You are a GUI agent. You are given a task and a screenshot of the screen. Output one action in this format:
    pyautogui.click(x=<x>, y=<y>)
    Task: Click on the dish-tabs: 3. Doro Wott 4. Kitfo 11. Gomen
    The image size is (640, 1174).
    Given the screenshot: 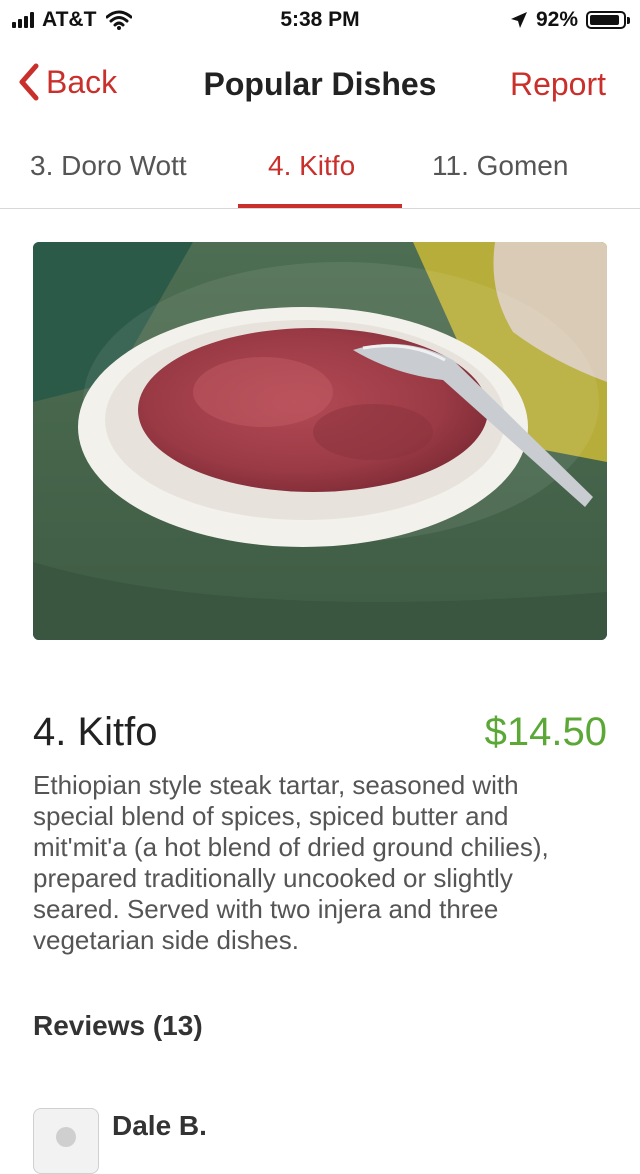 What is the action you would take?
    pyautogui.click(x=320, y=174)
    